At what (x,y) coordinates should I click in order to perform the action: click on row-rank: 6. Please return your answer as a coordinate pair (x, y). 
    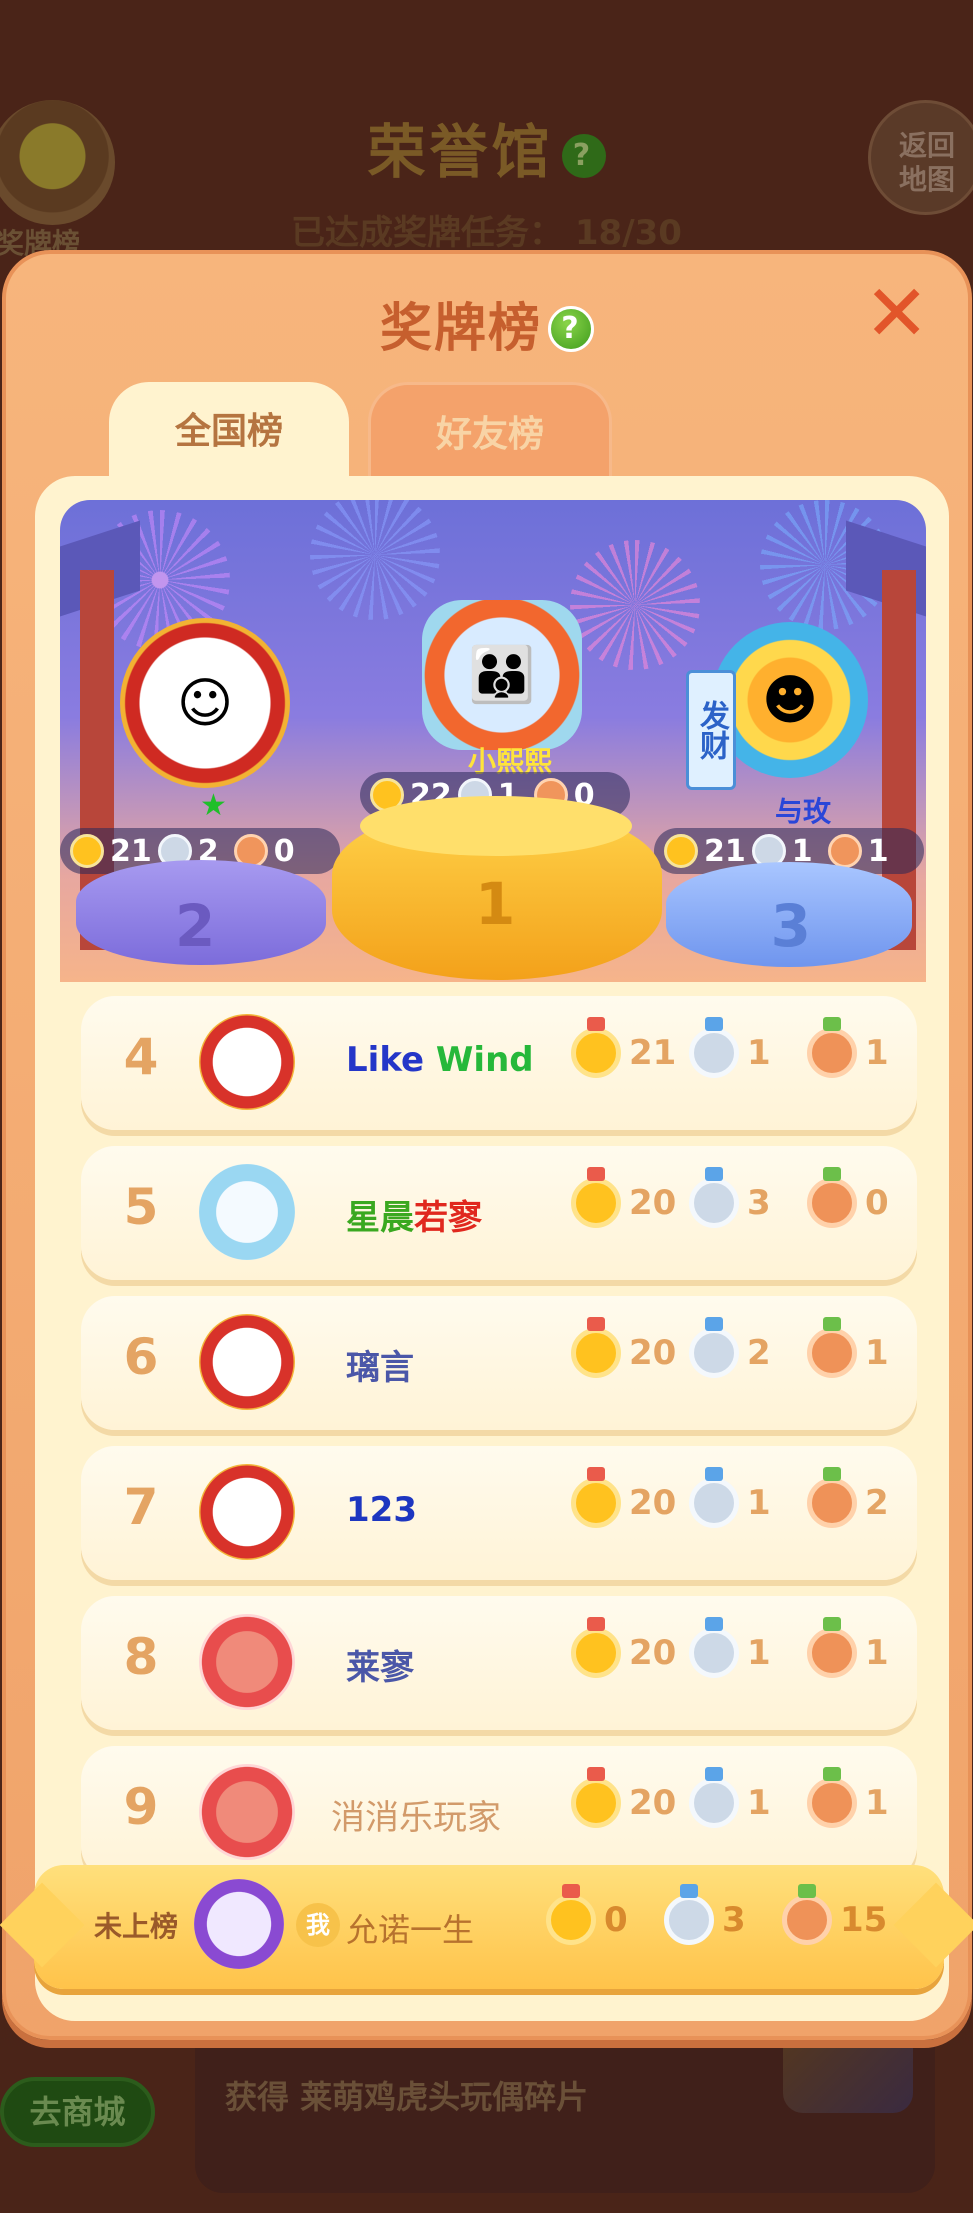
    Looking at the image, I should click on (141, 1357).